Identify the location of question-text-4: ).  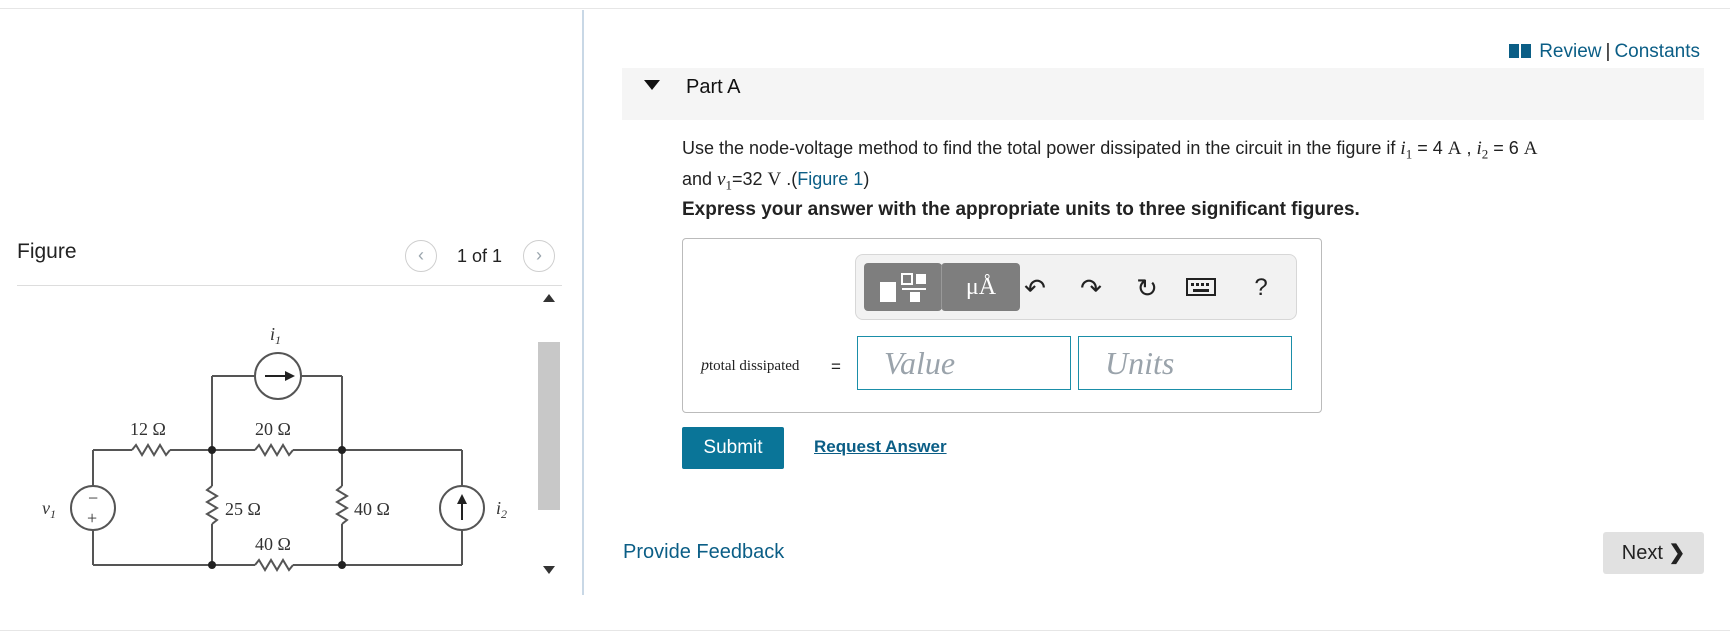
(866, 178).